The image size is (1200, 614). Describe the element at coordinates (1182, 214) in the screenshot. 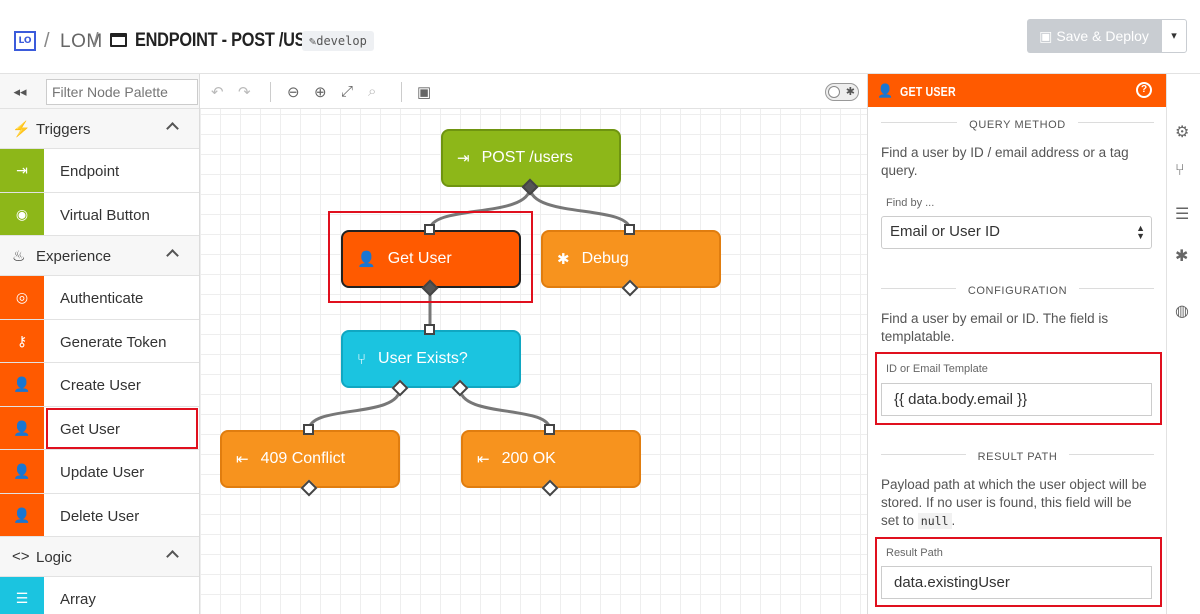

I see `database-icon: ☰` at that location.